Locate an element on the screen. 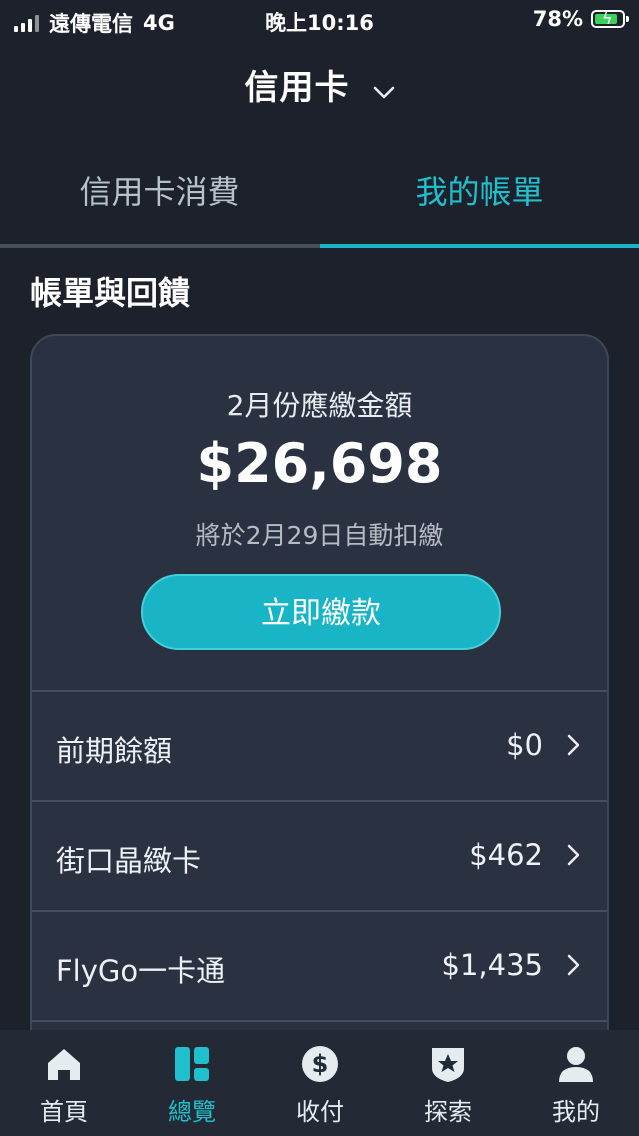 This screenshot has height=1136, width=639. overview-icon is located at coordinates (192, 1064).